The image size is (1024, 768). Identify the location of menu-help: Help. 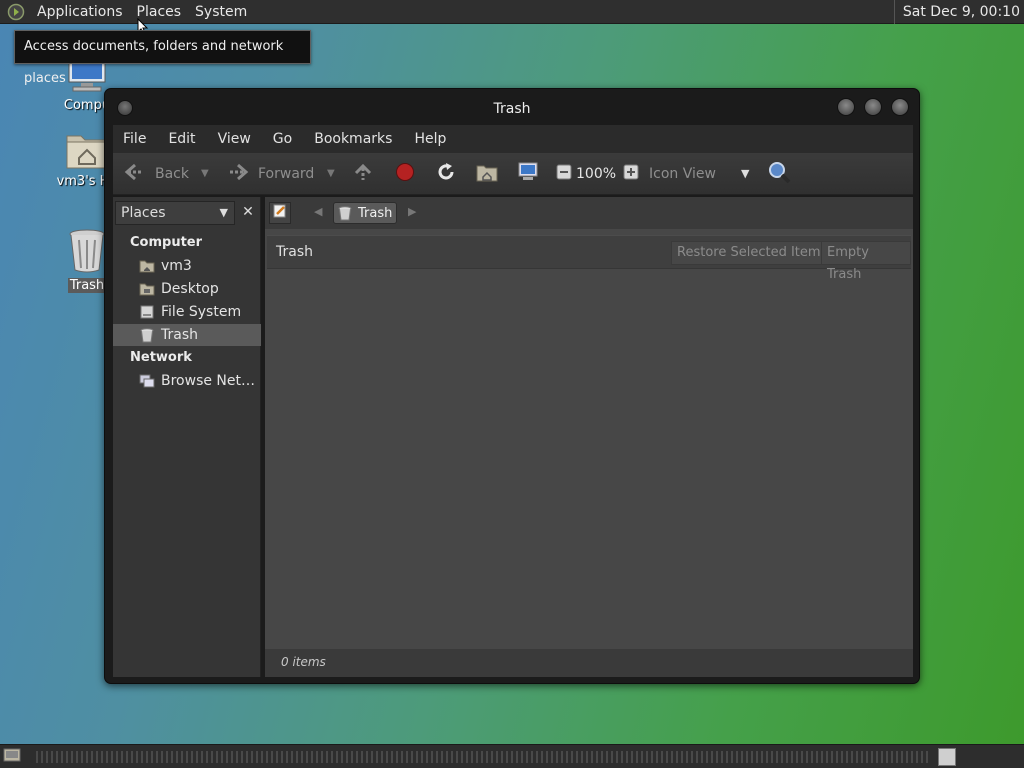
(434, 139).